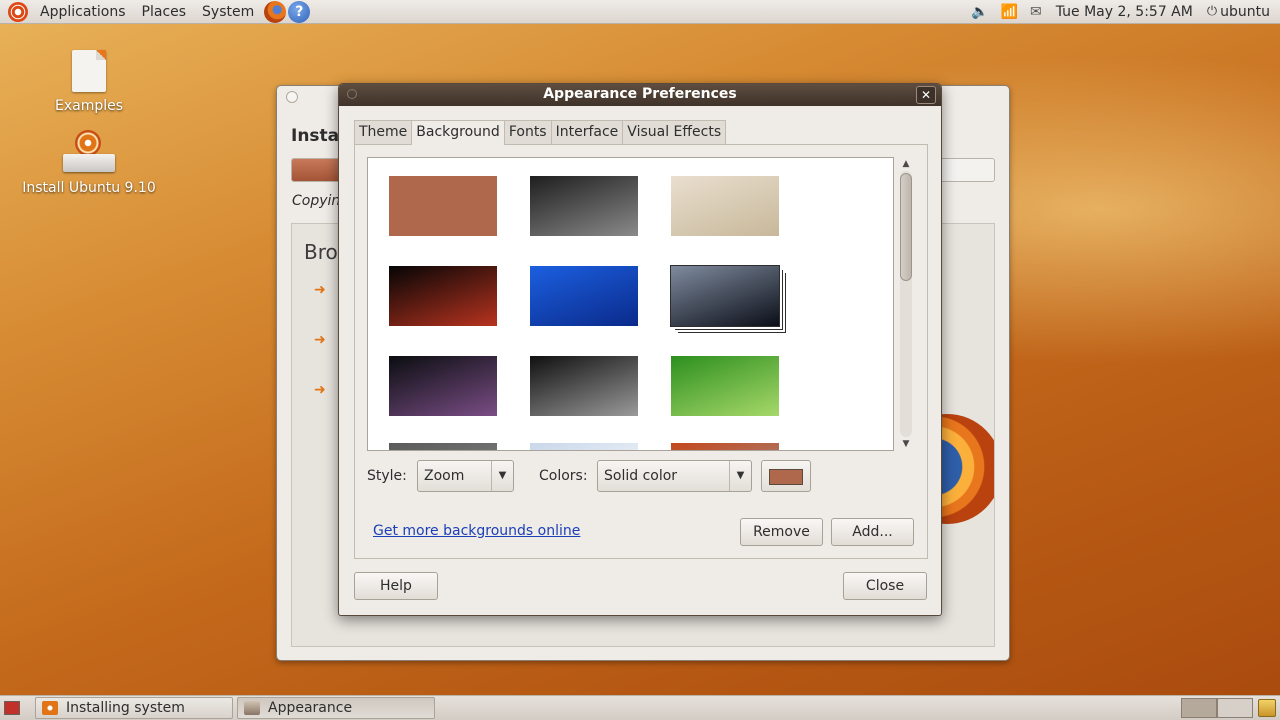 This screenshot has width=1280, height=720. What do you see at coordinates (443, 296) in the screenshot?
I see `wallpaper-cherries` at bounding box center [443, 296].